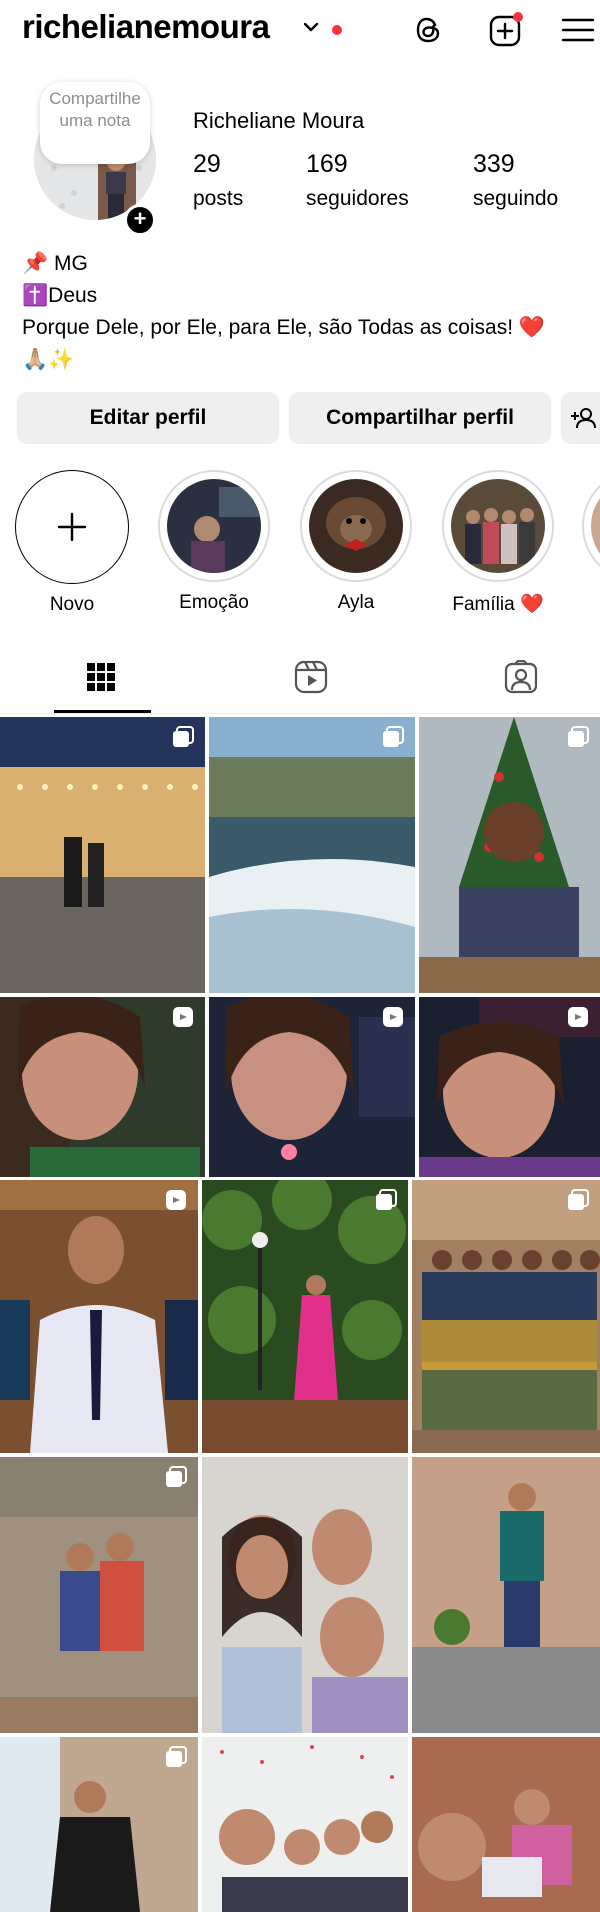  Describe the element at coordinates (429, 30) in the screenshot. I see `threads-icon` at that location.